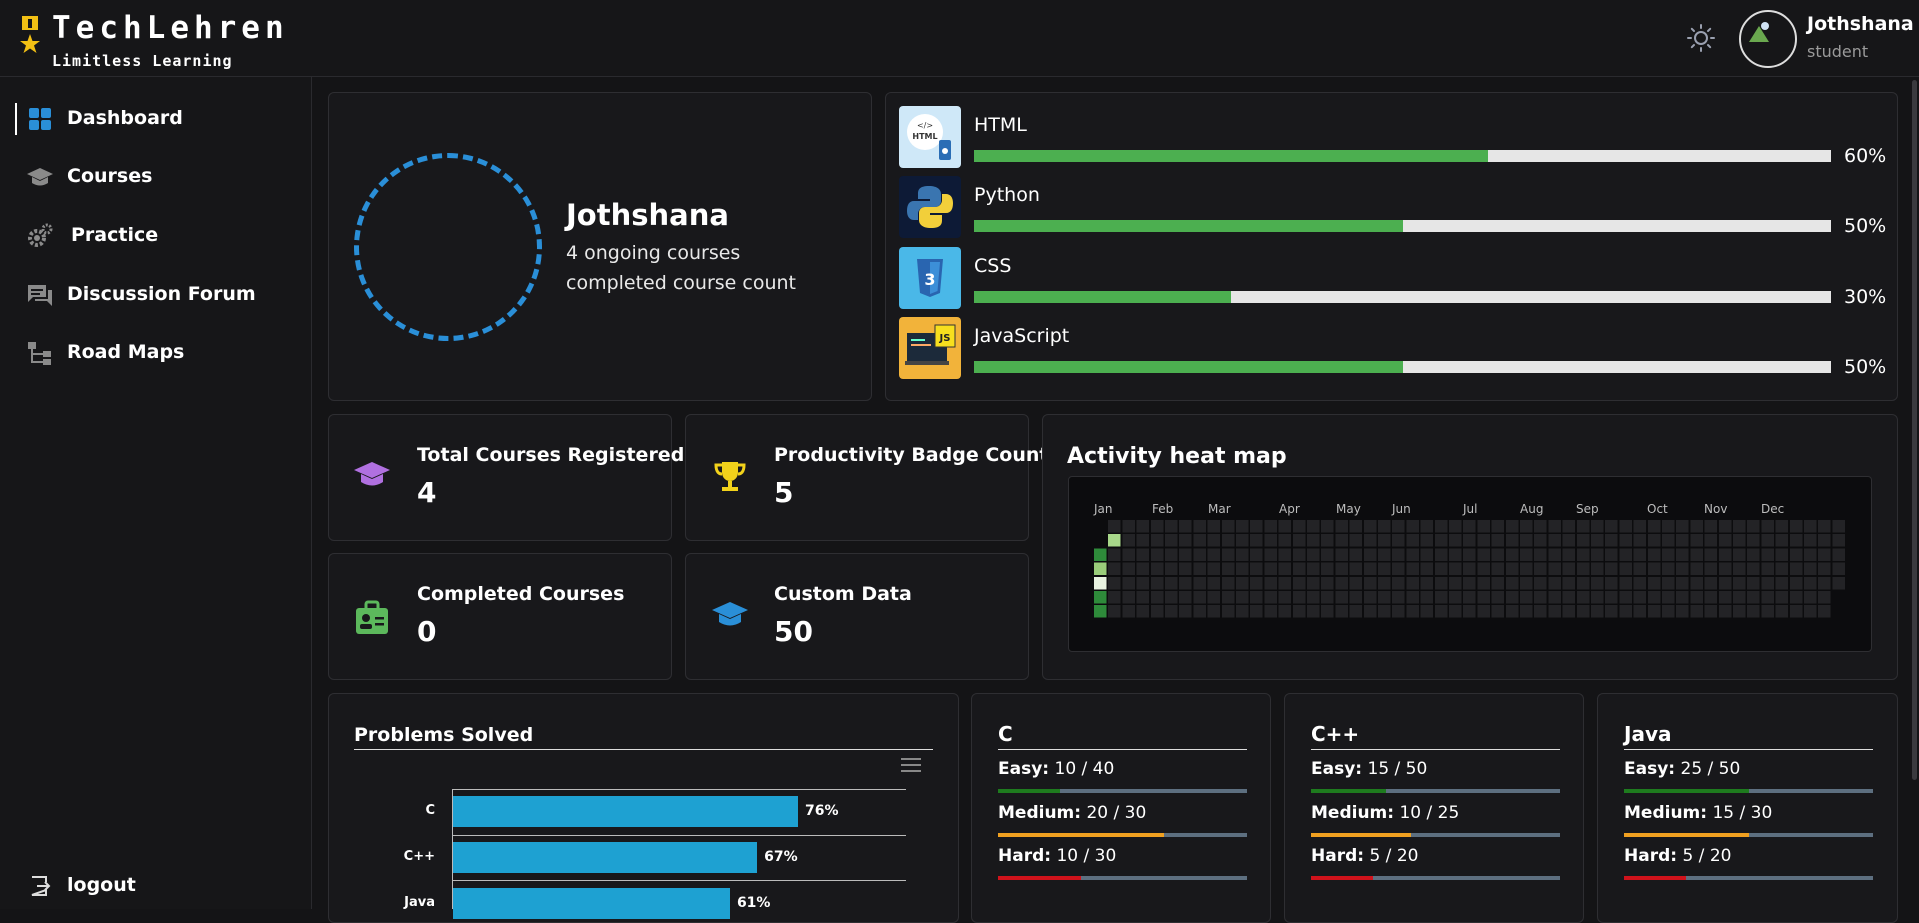 Image resolution: width=1919 pixels, height=923 pixels. What do you see at coordinates (1865, 297) in the screenshot?
I see `skill-percent: 30%` at bounding box center [1865, 297].